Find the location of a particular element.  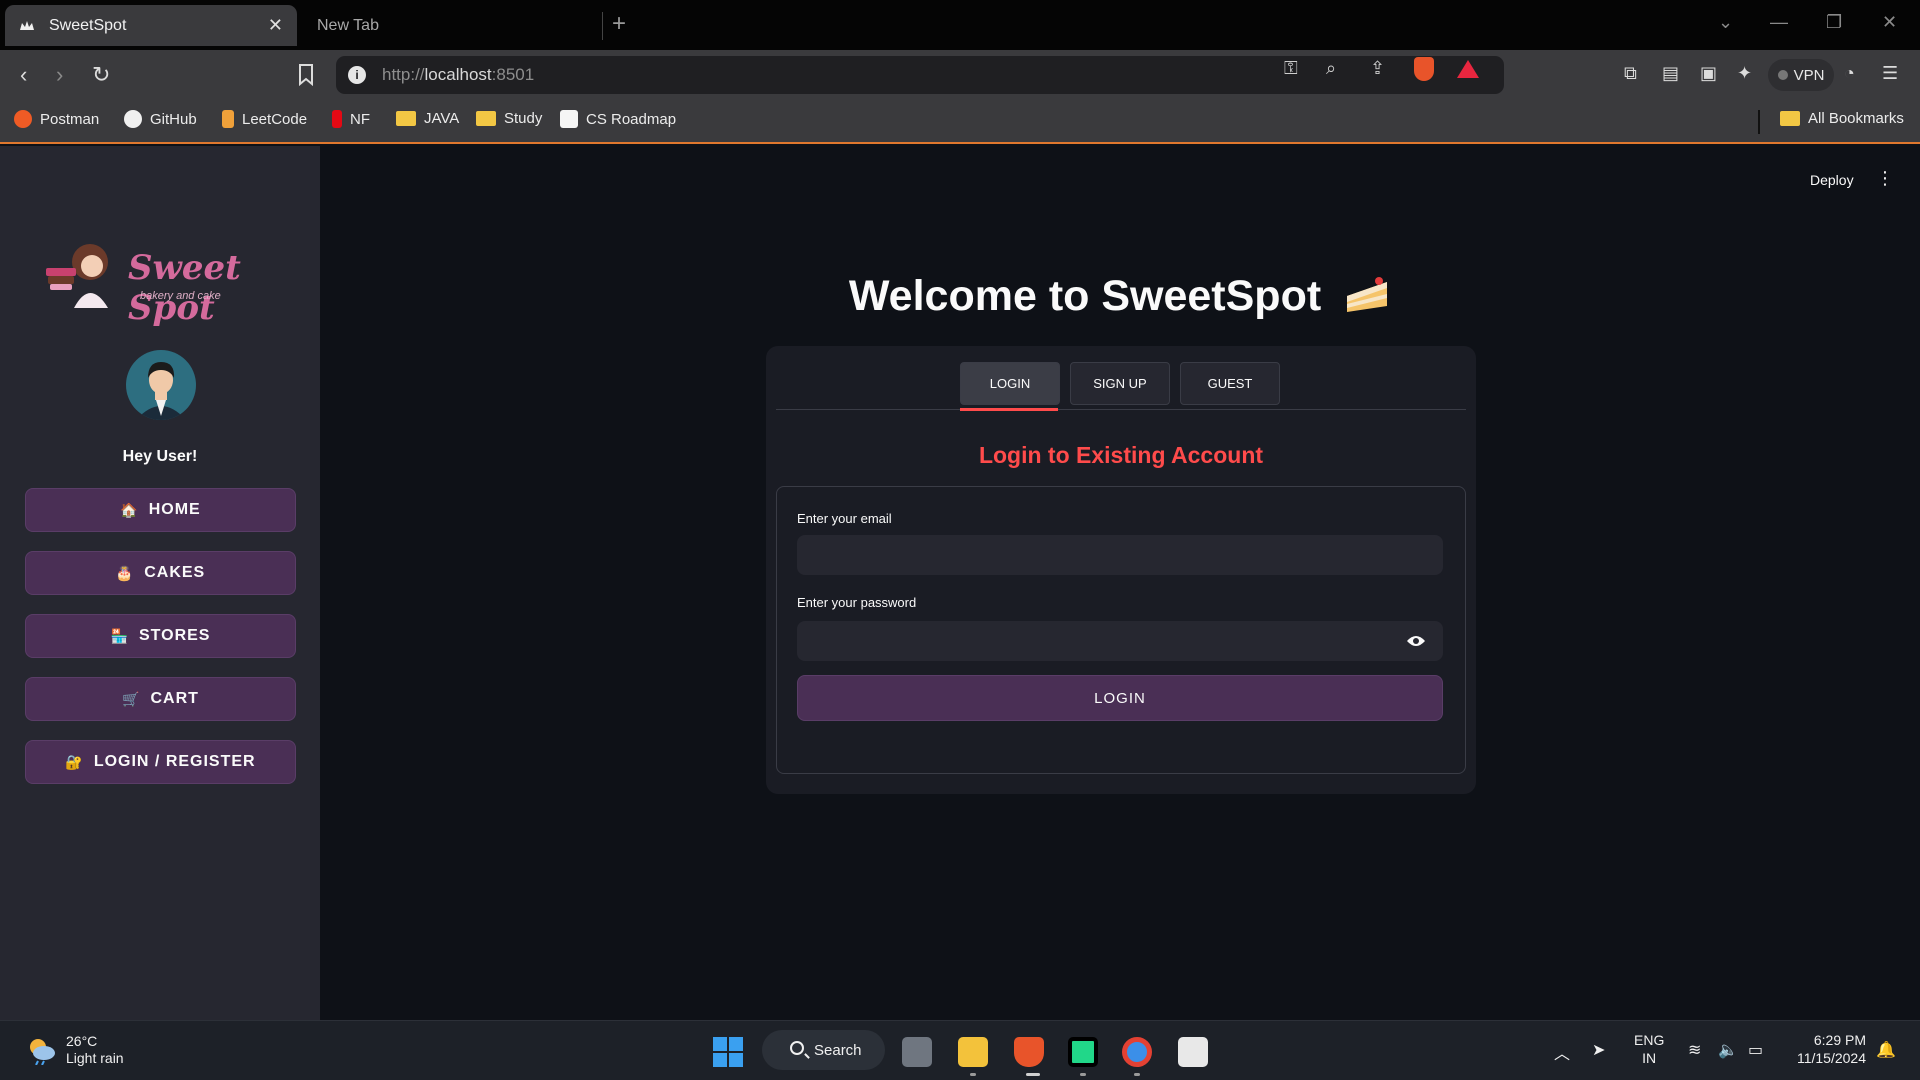

all-bookmarks: All Bookmarks is located at coordinates (1842, 118).